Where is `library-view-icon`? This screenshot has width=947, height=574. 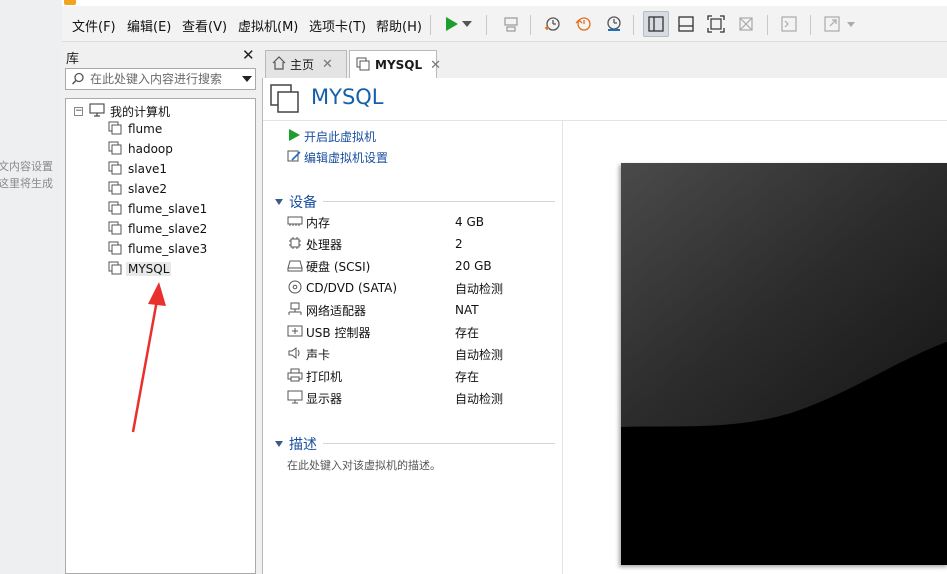
library-view-icon is located at coordinates (656, 24).